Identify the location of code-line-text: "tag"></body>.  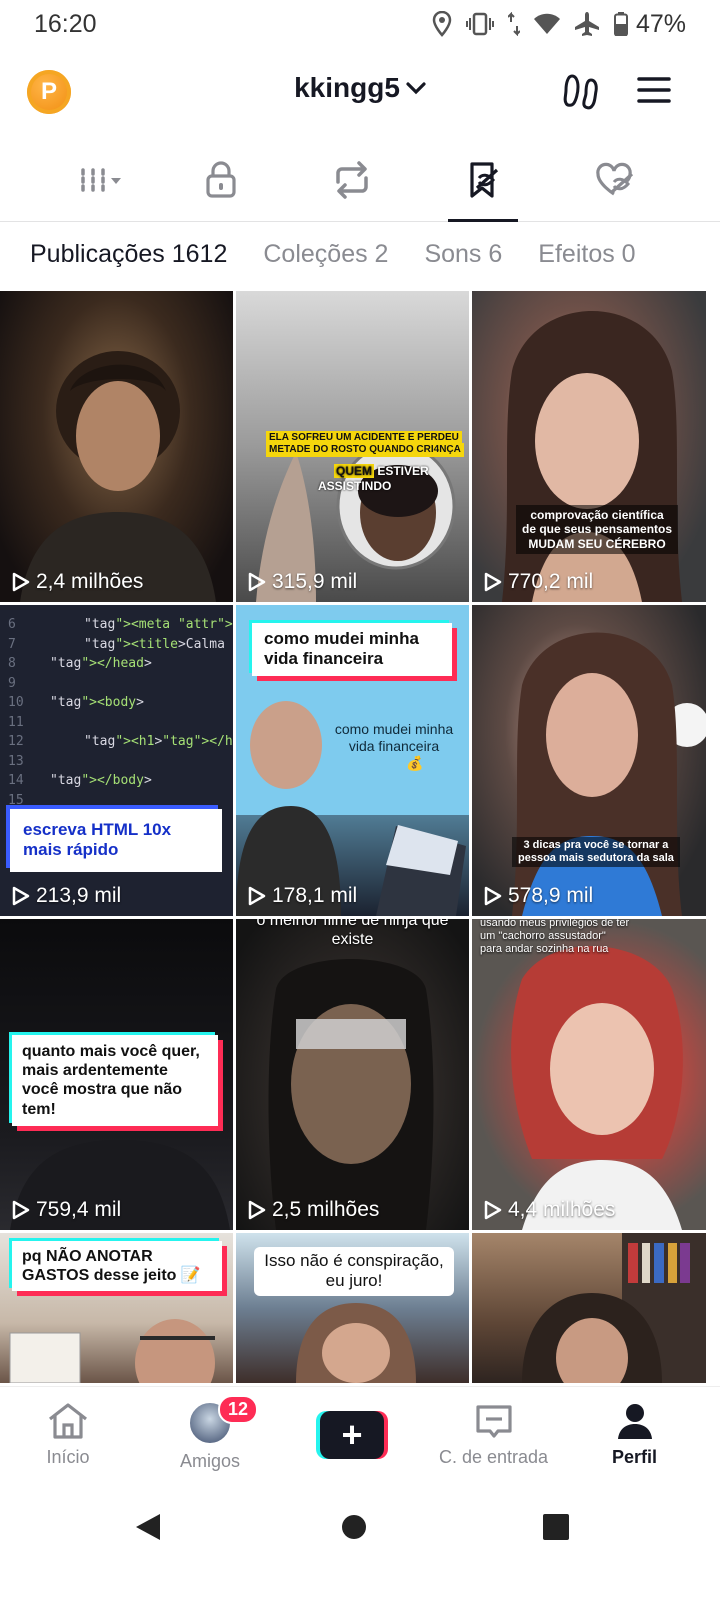
(101, 780).